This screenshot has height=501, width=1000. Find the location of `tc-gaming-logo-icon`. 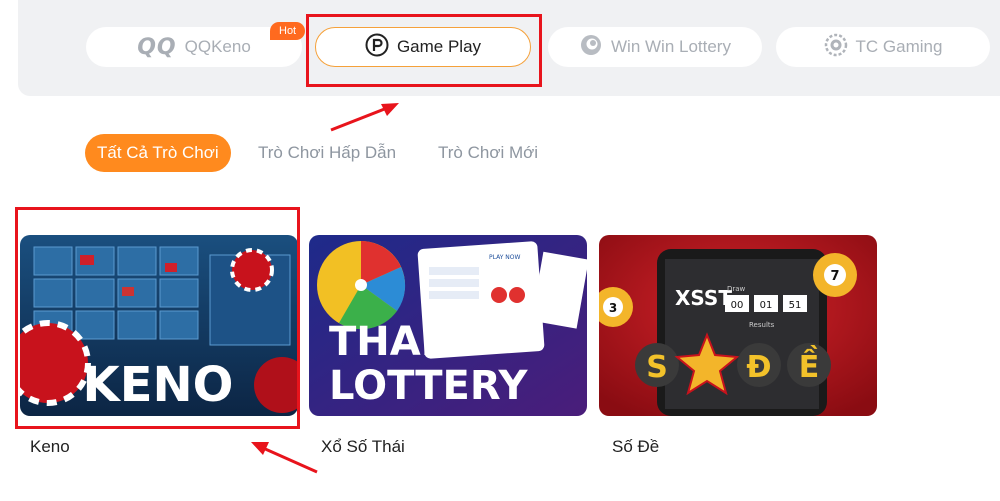

tc-gaming-logo-icon is located at coordinates (836, 47).